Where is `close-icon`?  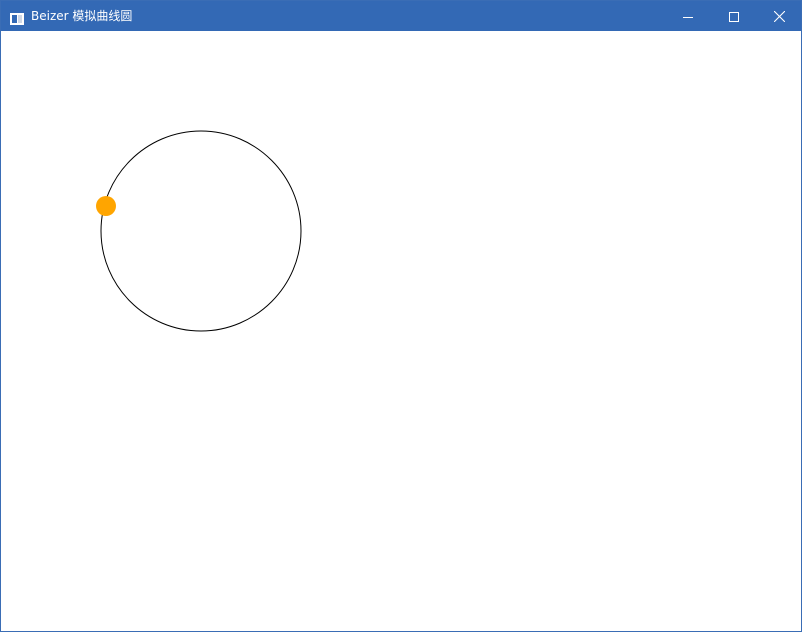
close-icon is located at coordinates (779, 16).